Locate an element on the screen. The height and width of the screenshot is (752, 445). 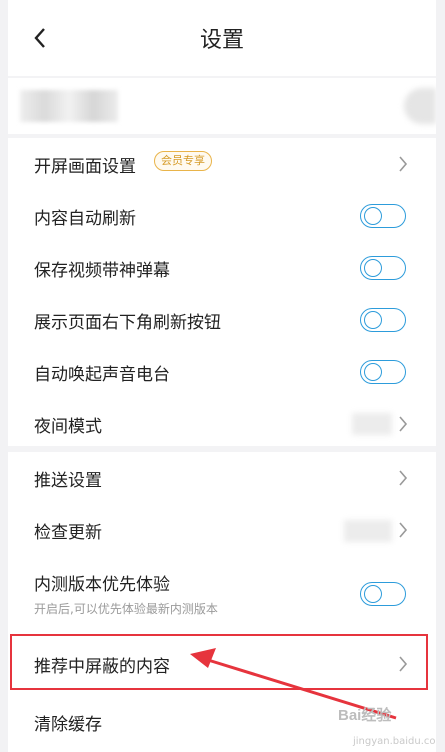
annotation-arrow-icon is located at coordinates (293, 684).